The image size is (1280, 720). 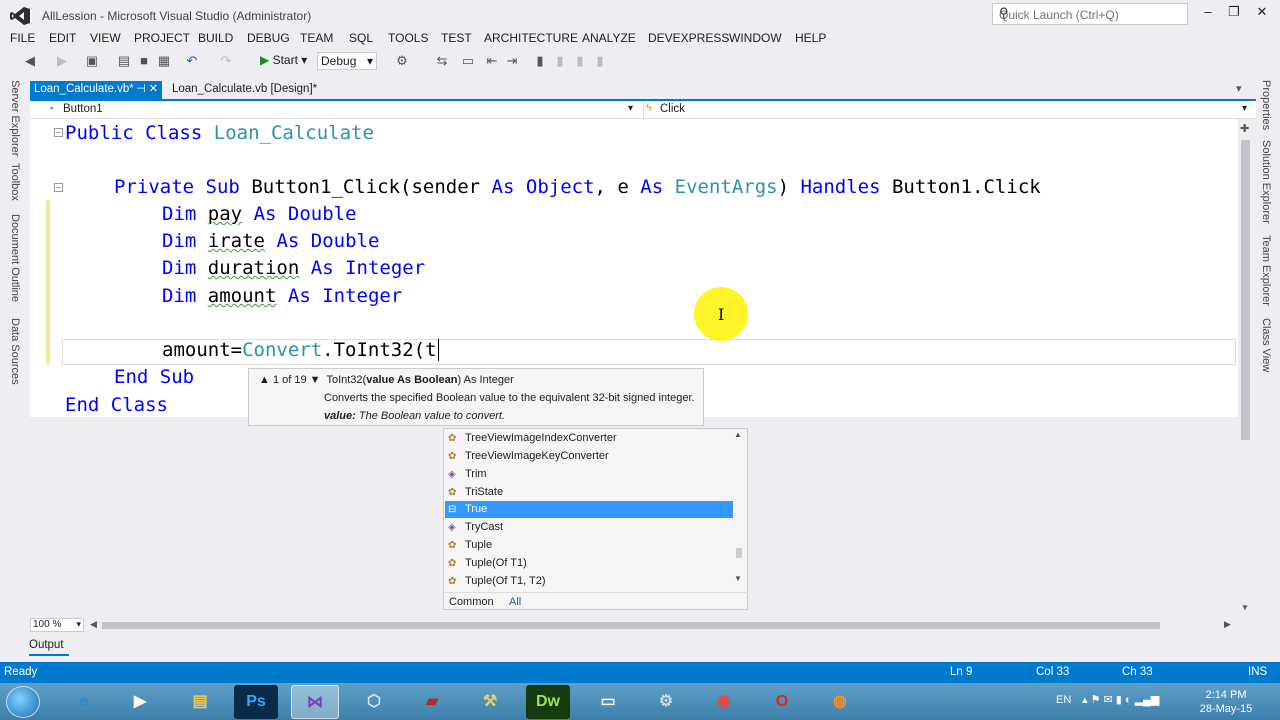 What do you see at coordinates (124, 61) in the screenshot?
I see `open-file-icon: ▤` at bounding box center [124, 61].